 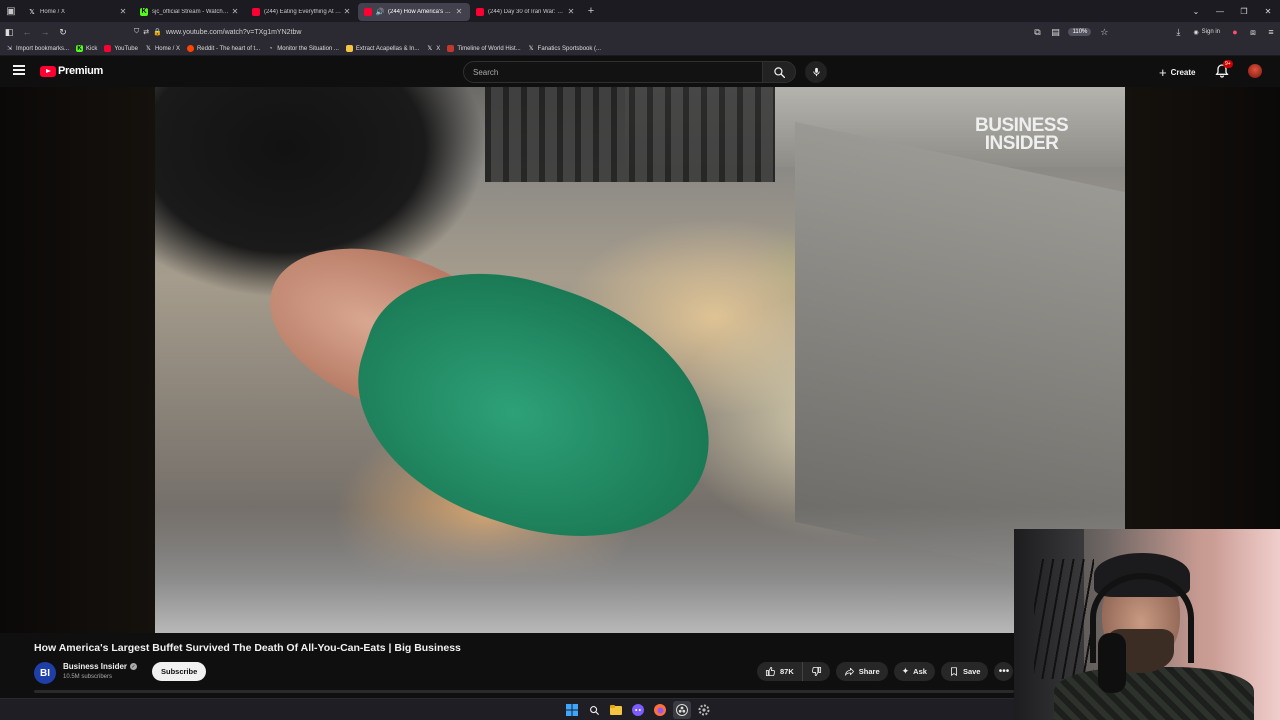 What do you see at coordinates (1147, 624) in the screenshot?
I see `webcam-overlay` at bounding box center [1147, 624].